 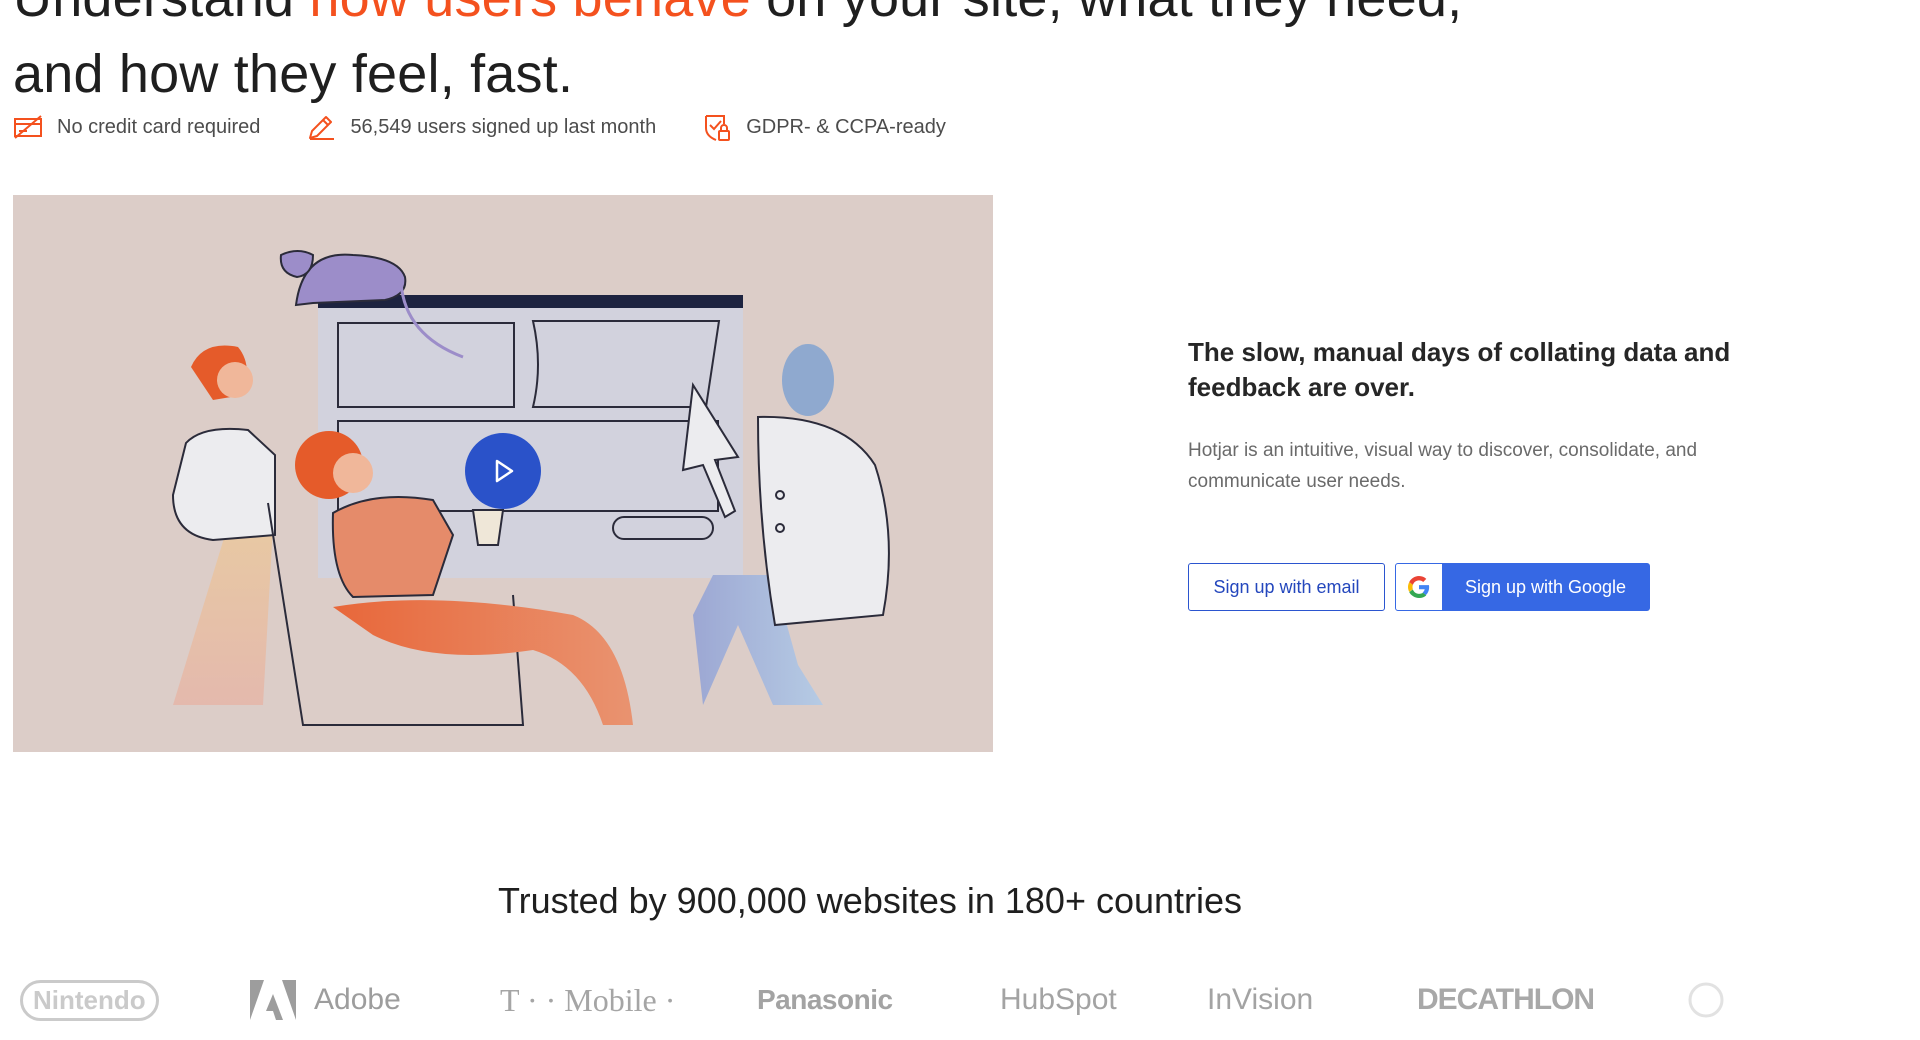 I want to click on sign-up-google-button: Sign up with Google, so click(x=1522, y=587).